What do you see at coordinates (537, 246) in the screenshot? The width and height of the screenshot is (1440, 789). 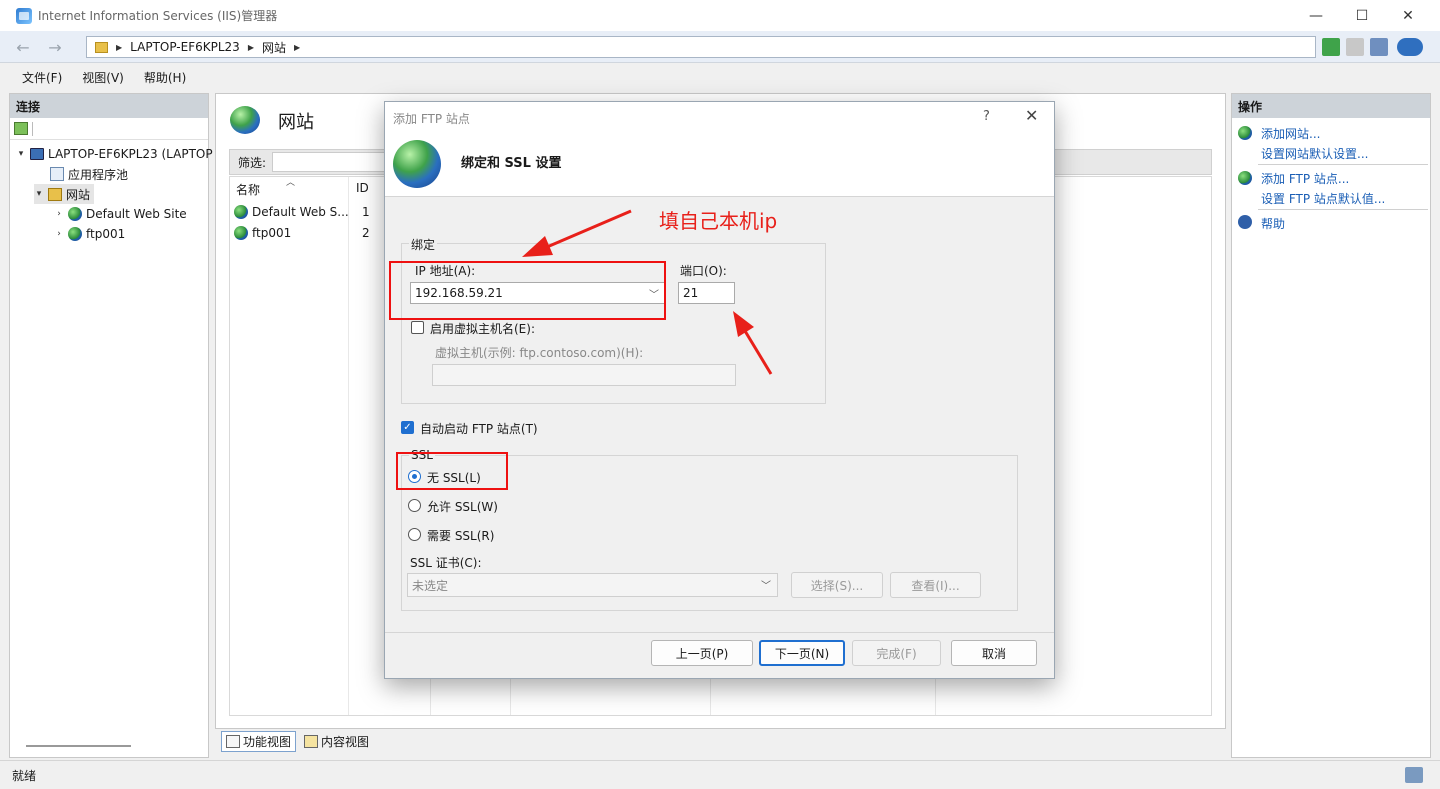 I see `annotation-arrowhead-ip` at bounding box center [537, 246].